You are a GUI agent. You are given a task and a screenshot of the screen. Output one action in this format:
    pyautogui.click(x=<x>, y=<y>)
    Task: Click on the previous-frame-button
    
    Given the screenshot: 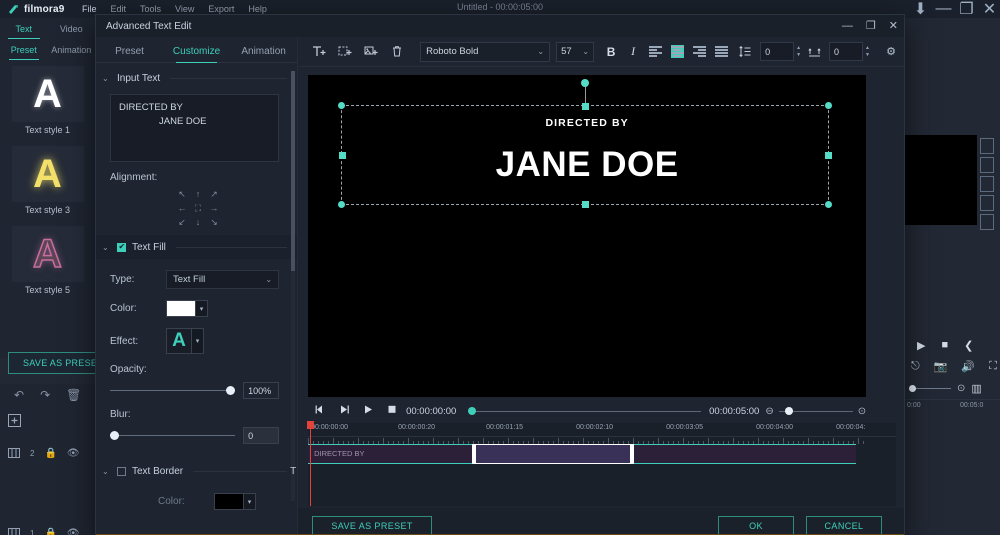 What is the action you would take?
    pyautogui.click(x=320, y=411)
    